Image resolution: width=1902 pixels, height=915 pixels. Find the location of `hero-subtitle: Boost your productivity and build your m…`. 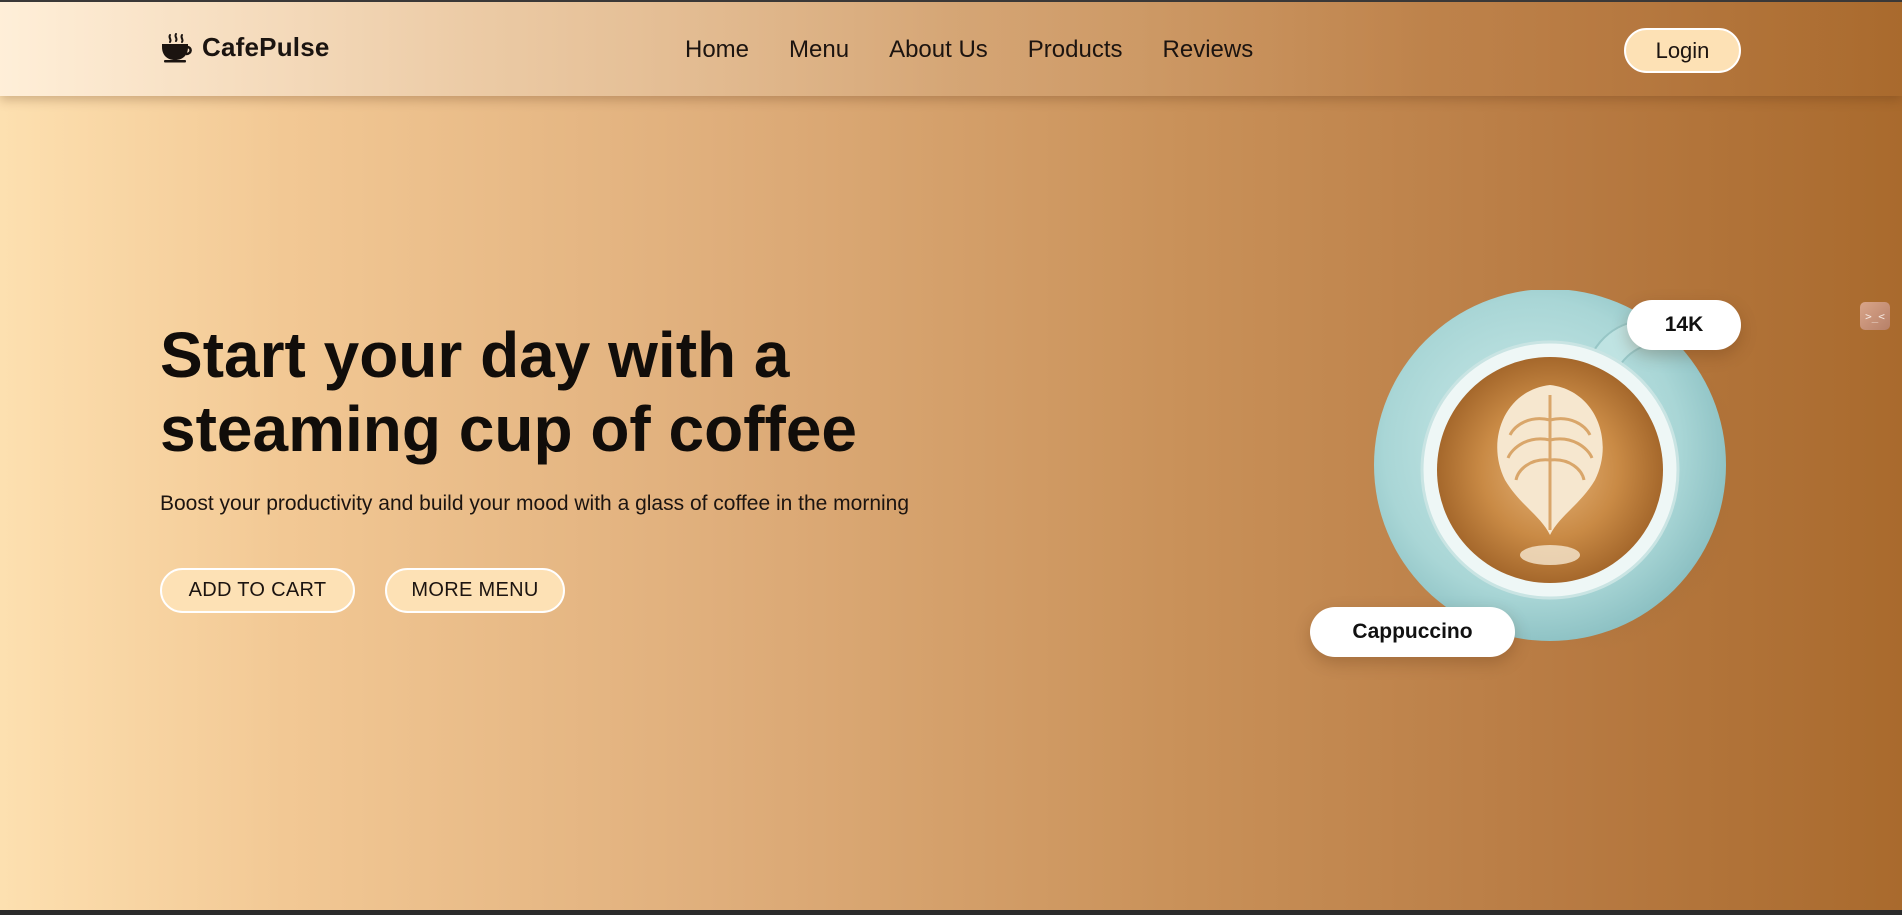

hero-subtitle: Boost your productivity and build your m… is located at coordinates (535, 503).